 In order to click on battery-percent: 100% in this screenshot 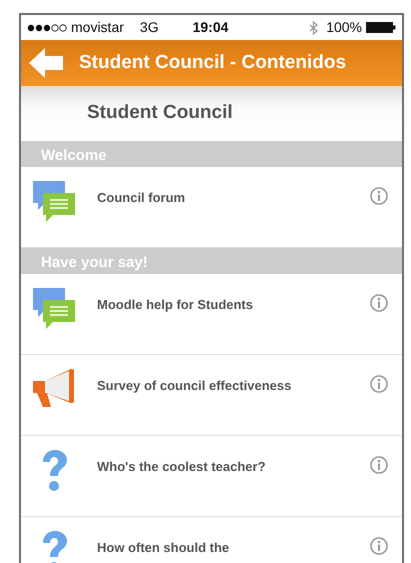, I will do `click(344, 27)`.